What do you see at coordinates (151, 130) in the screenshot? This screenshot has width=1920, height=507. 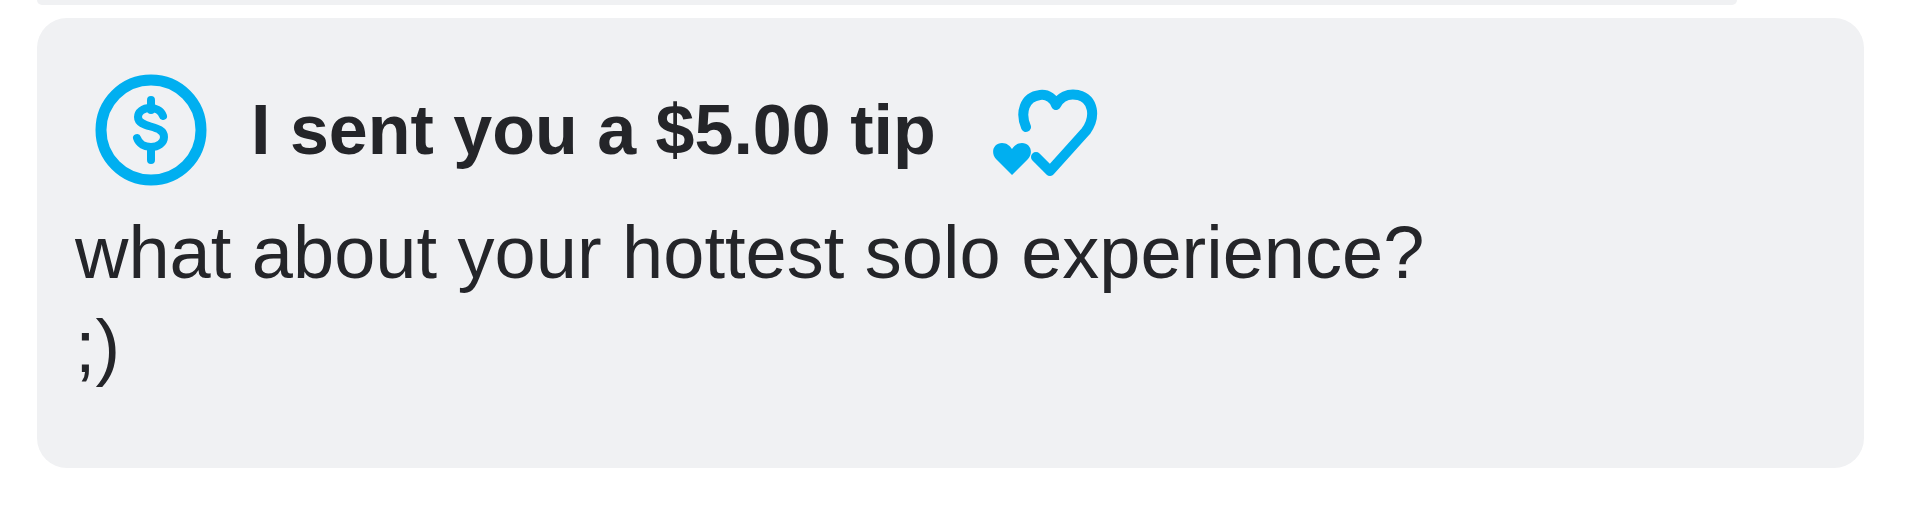 I see `dollar-coin-icon` at bounding box center [151, 130].